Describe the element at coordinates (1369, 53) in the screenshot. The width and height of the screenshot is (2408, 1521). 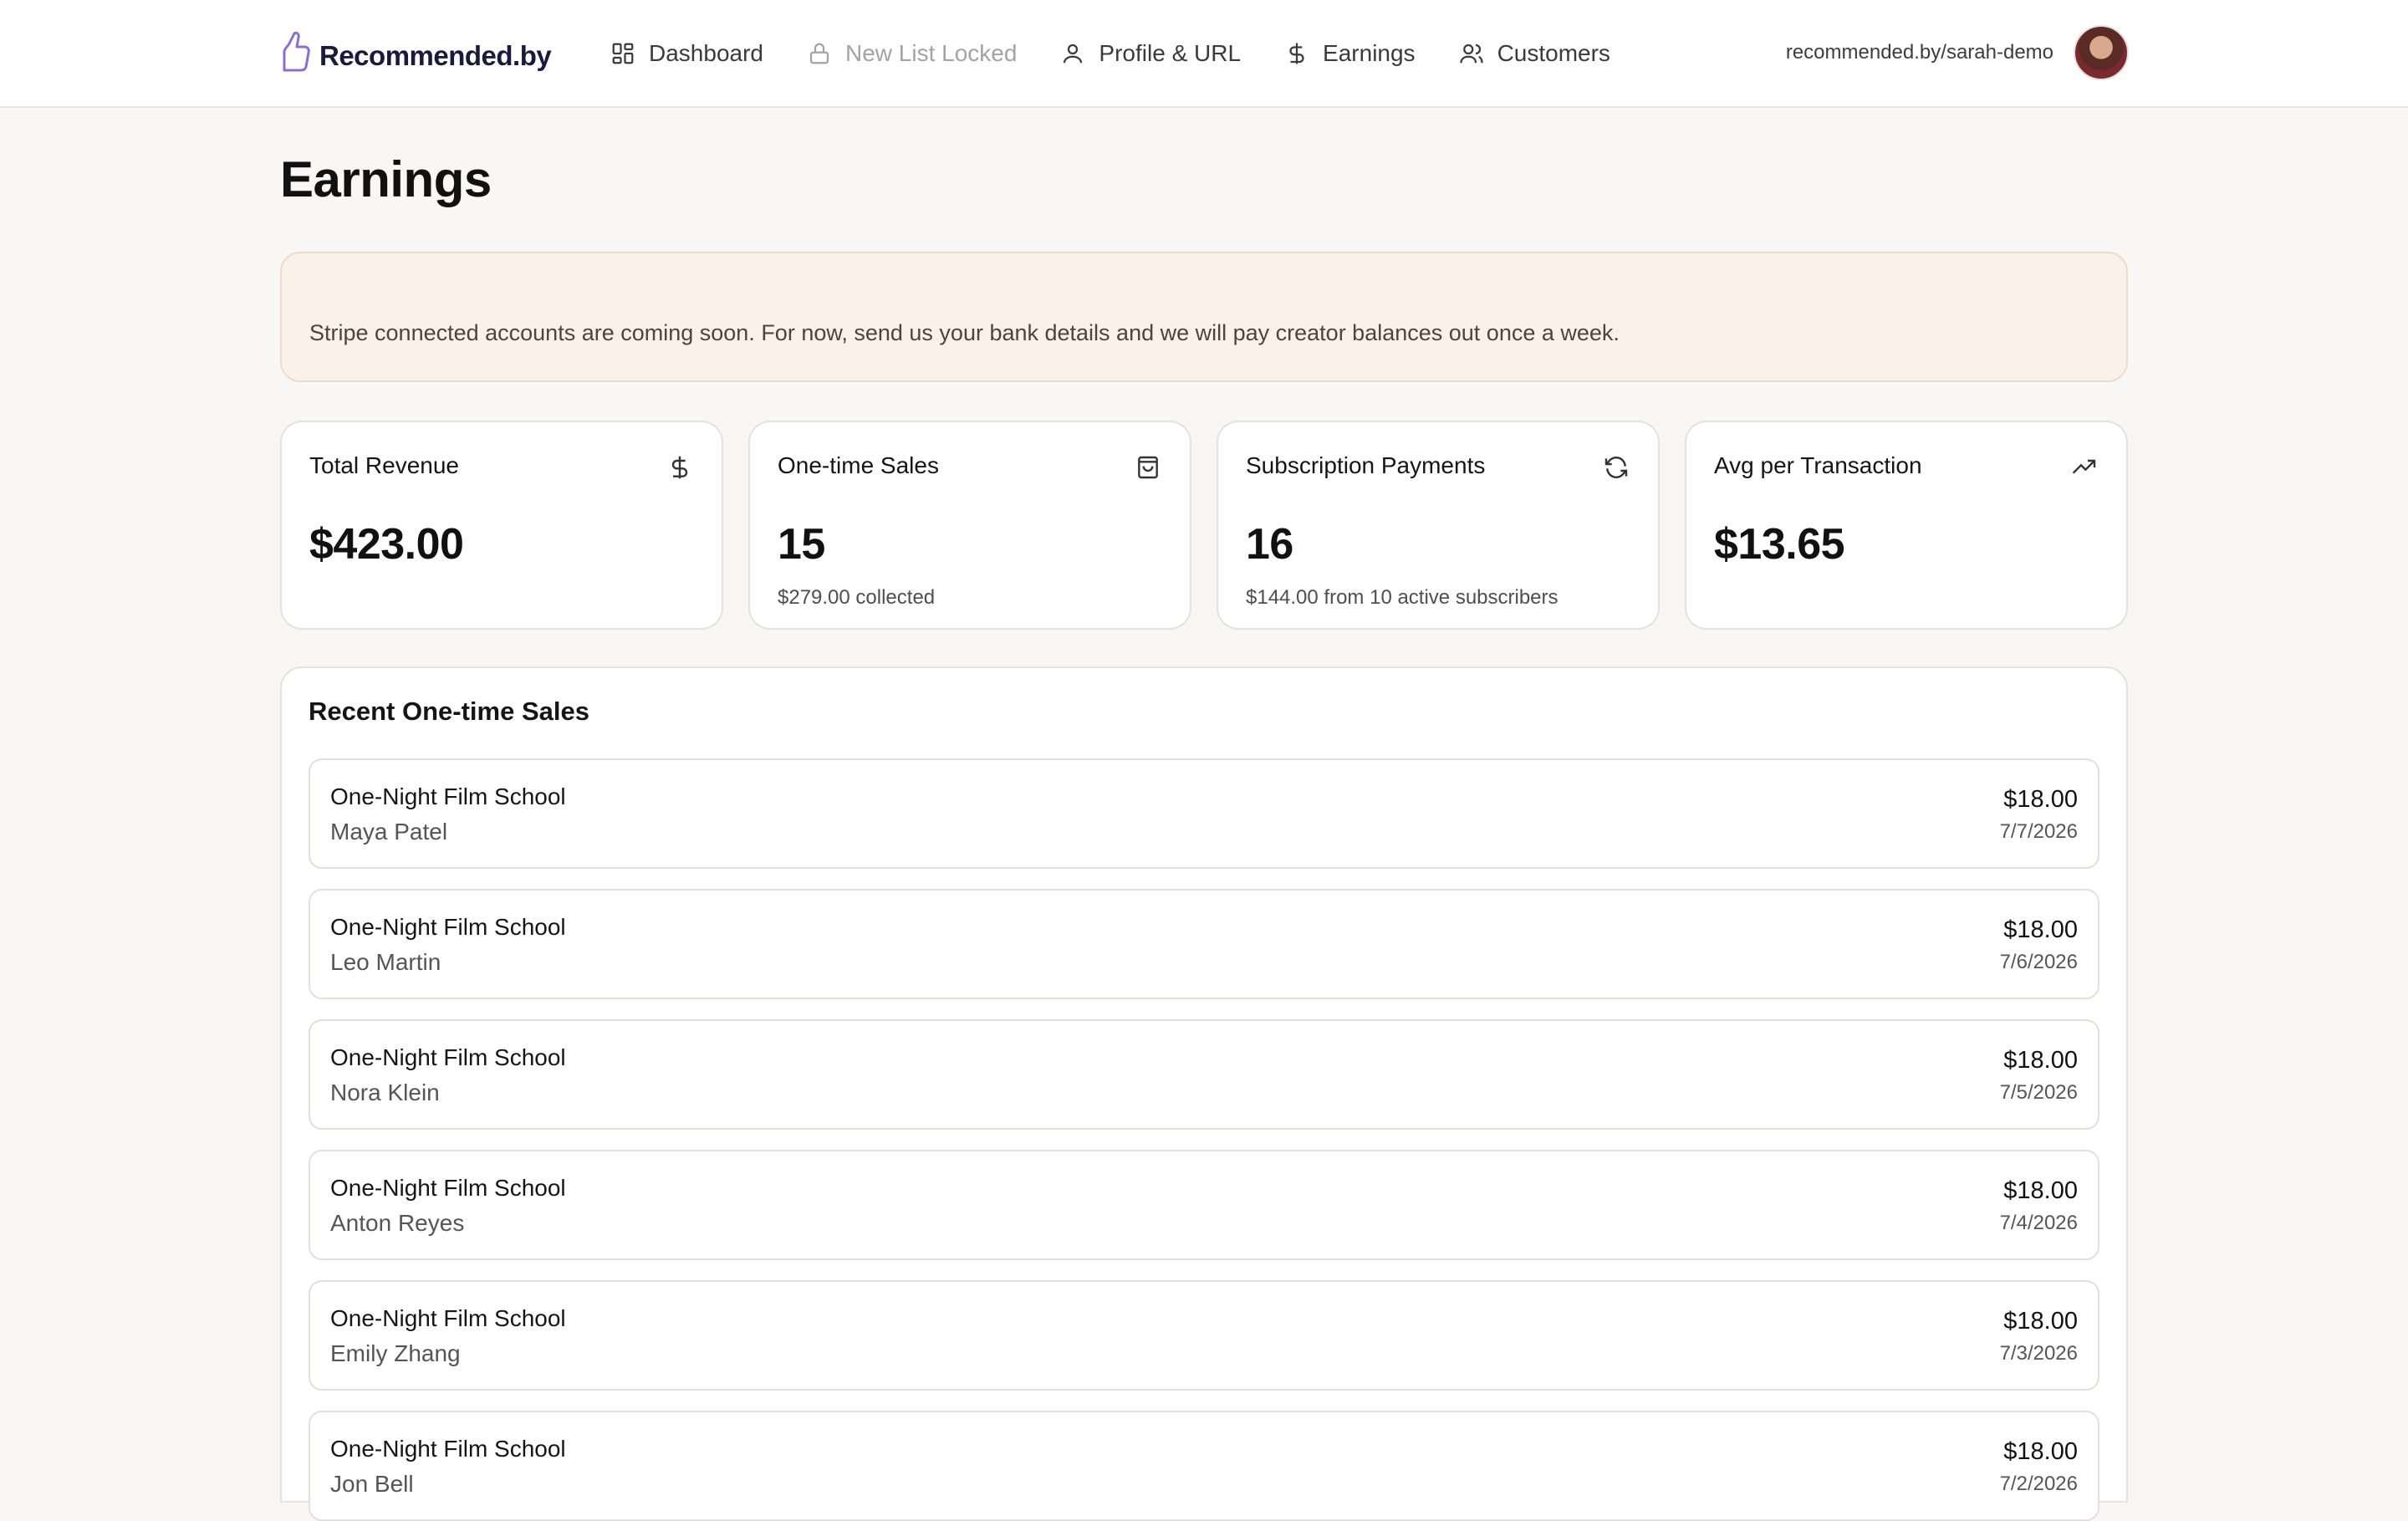
I see `nav-item-label: Earnings` at that location.